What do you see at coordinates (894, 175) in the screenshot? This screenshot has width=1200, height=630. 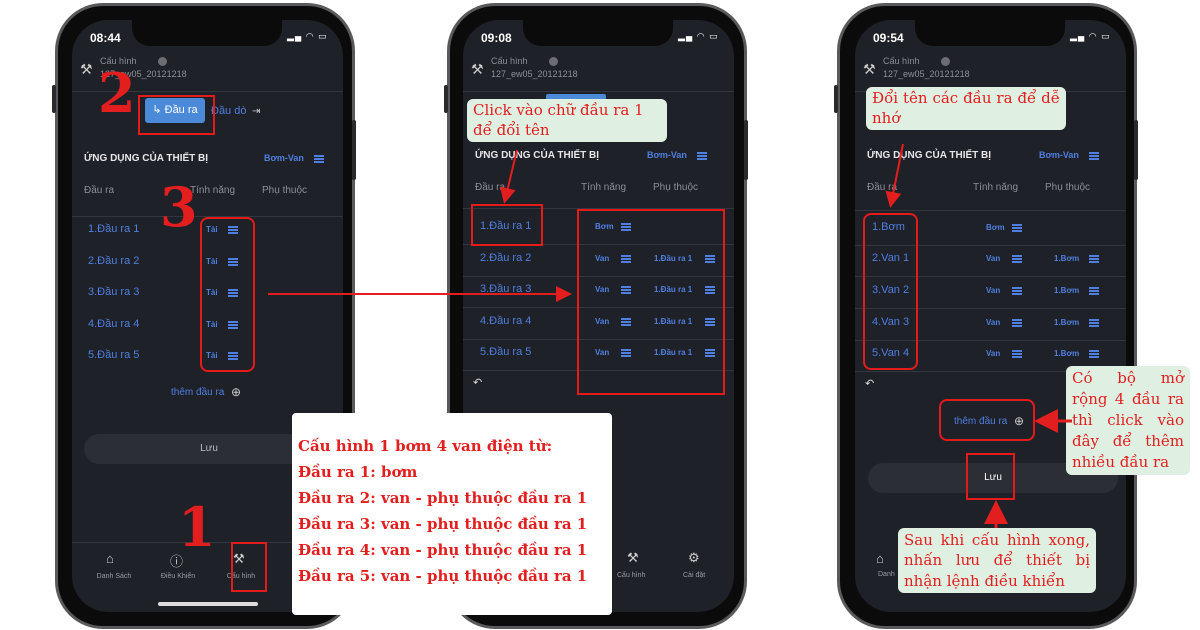 I see `arrow-to-renamed` at bounding box center [894, 175].